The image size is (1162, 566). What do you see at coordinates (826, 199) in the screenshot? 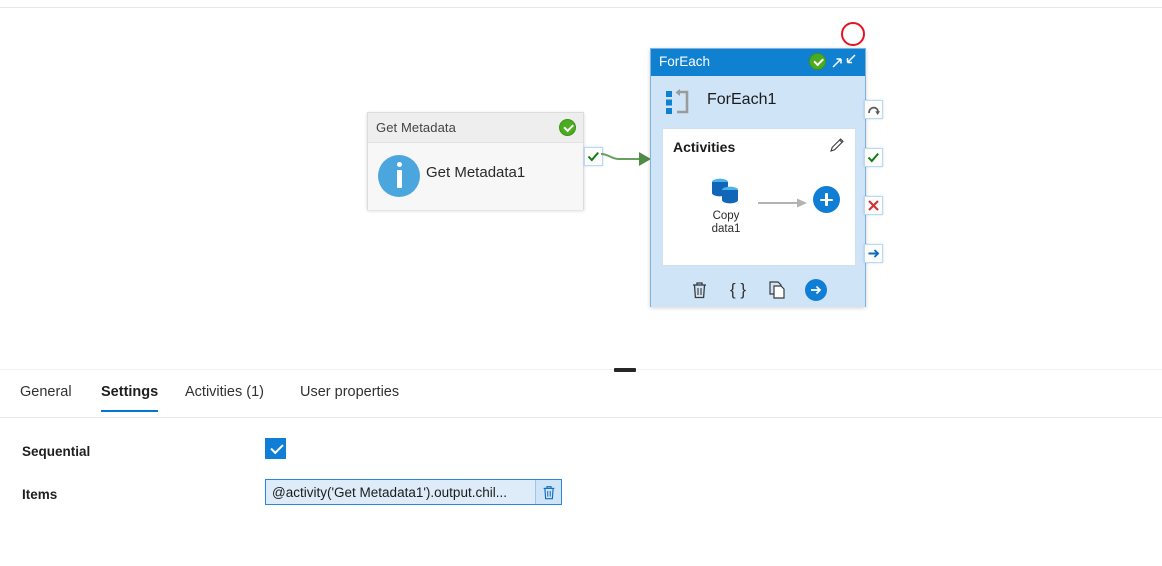
I see `add-activity-button` at bounding box center [826, 199].